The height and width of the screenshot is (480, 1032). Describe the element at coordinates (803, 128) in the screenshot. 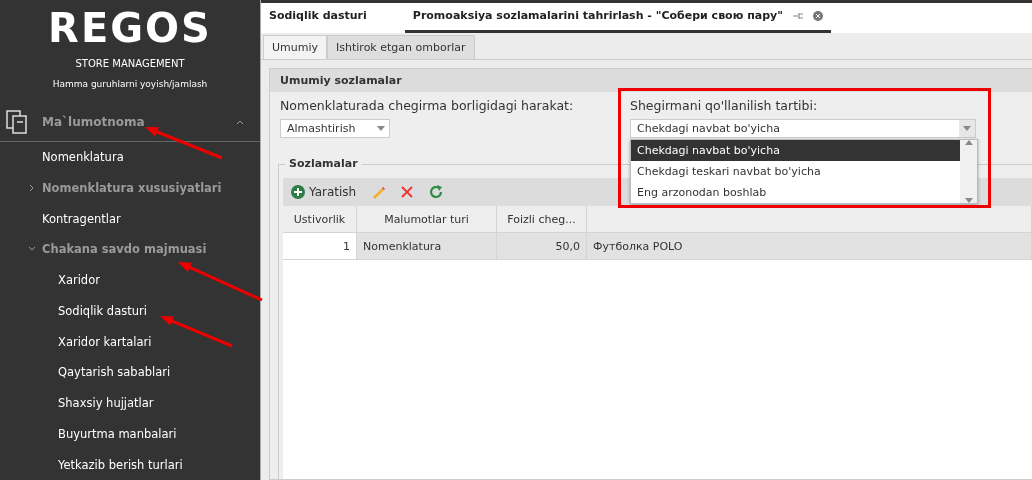

I see `dropdown-field: Chekdagi navbat bo'yicha` at that location.